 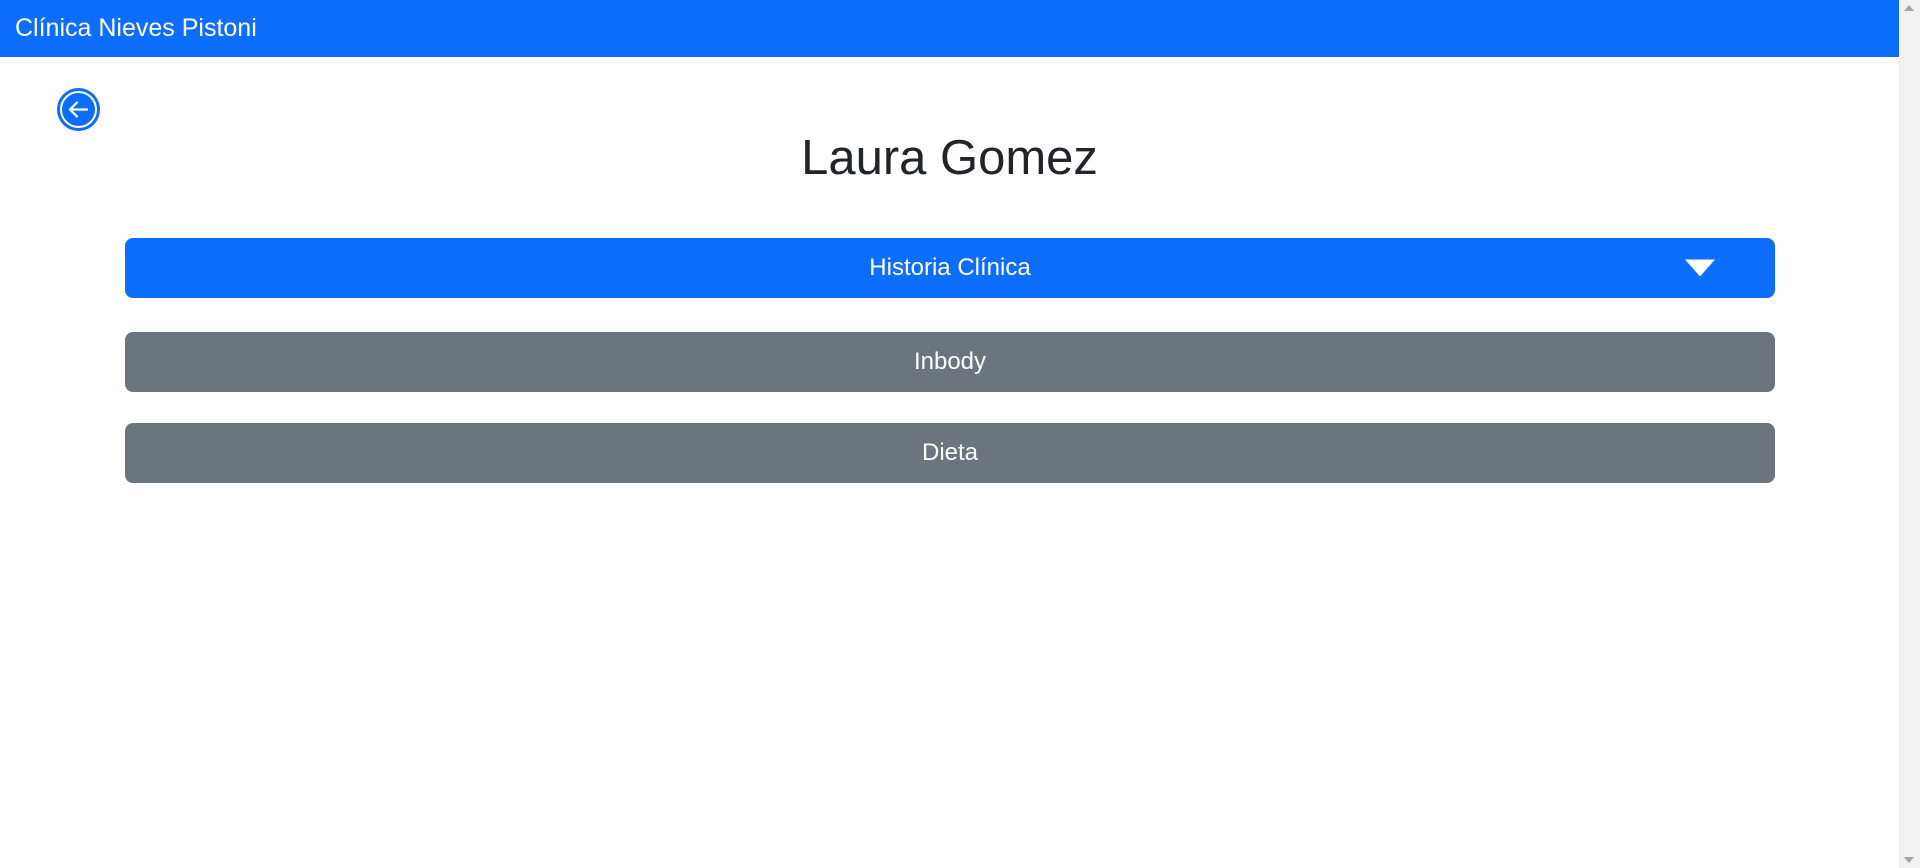 What do you see at coordinates (1909, 8) in the screenshot?
I see `scroll-up-arrow-icon` at bounding box center [1909, 8].